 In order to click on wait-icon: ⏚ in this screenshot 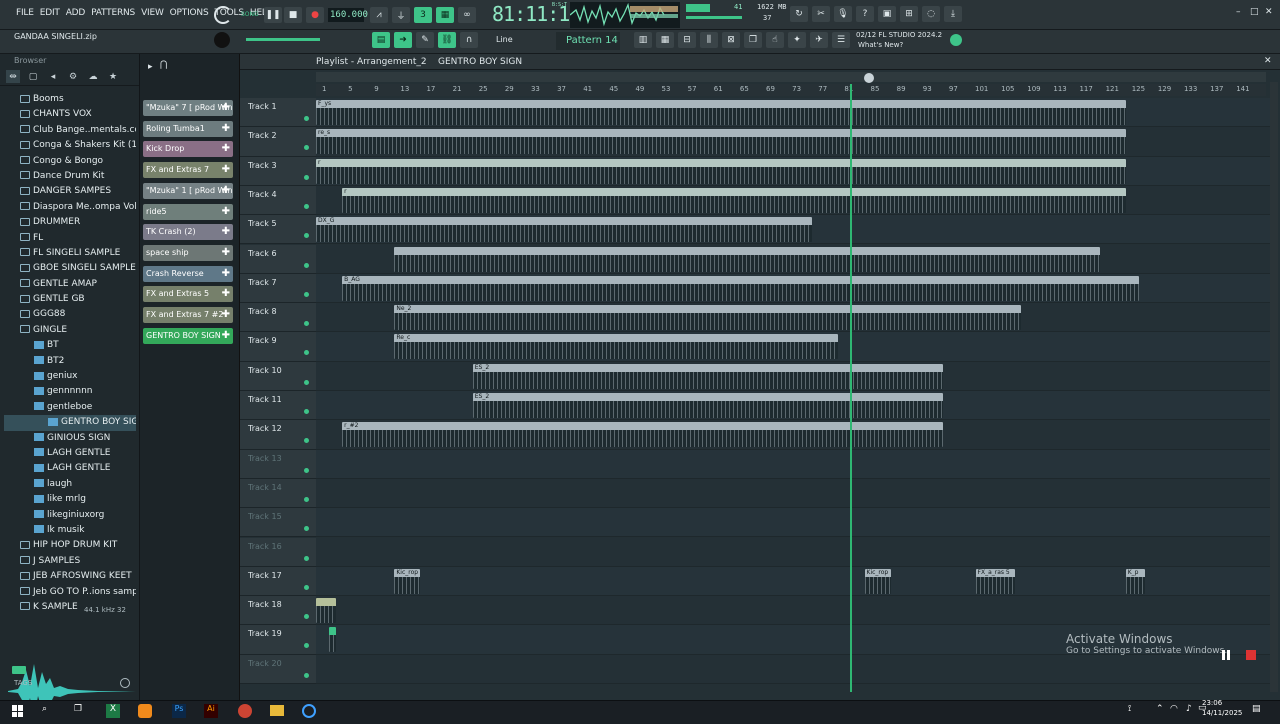, I will do `click(401, 15)`.